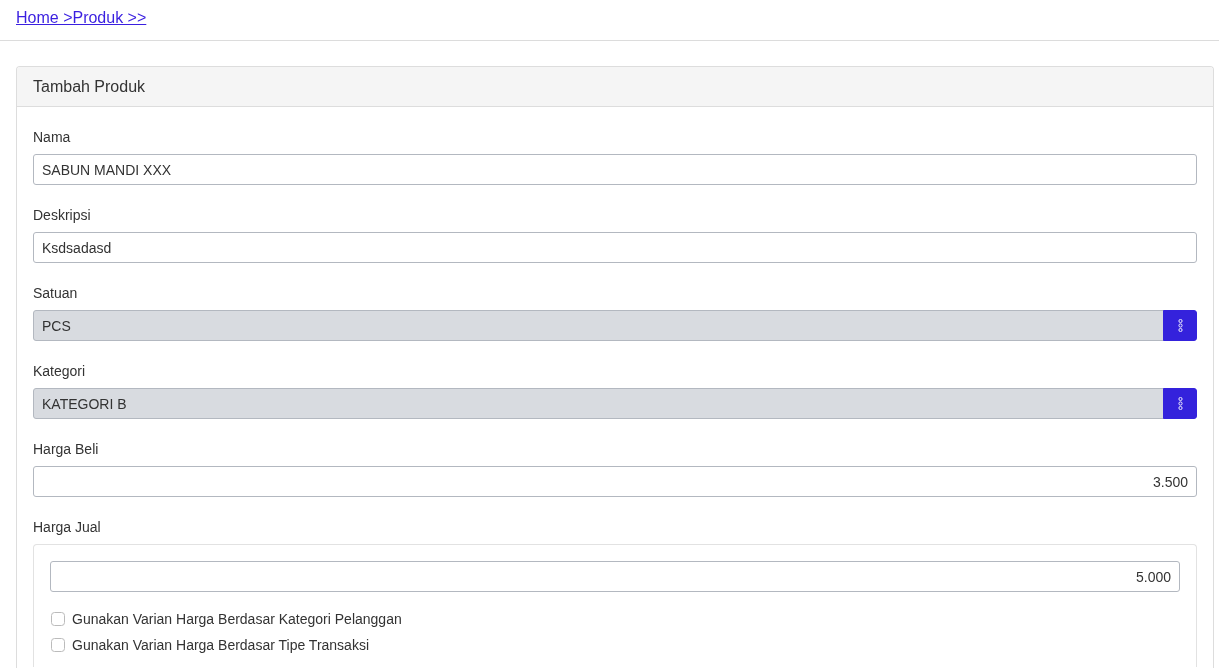  Describe the element at coordinates (67, 527) in the screenshot. I see `field-label: Harga Jual` at that location.